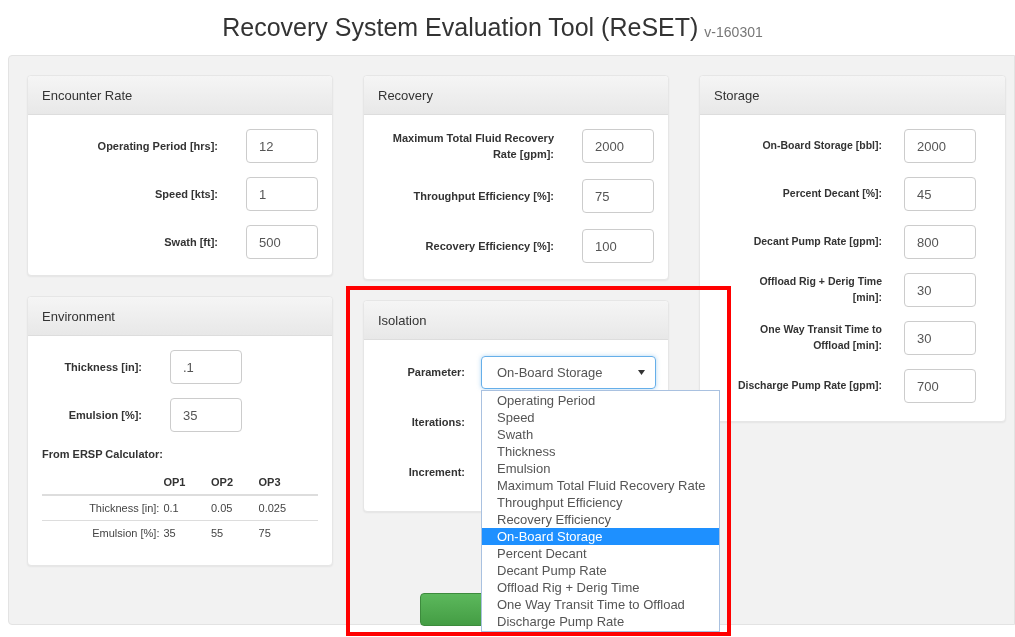  I want to click on field-label: Throughput Efficiency [%]:, so click(483, 196).